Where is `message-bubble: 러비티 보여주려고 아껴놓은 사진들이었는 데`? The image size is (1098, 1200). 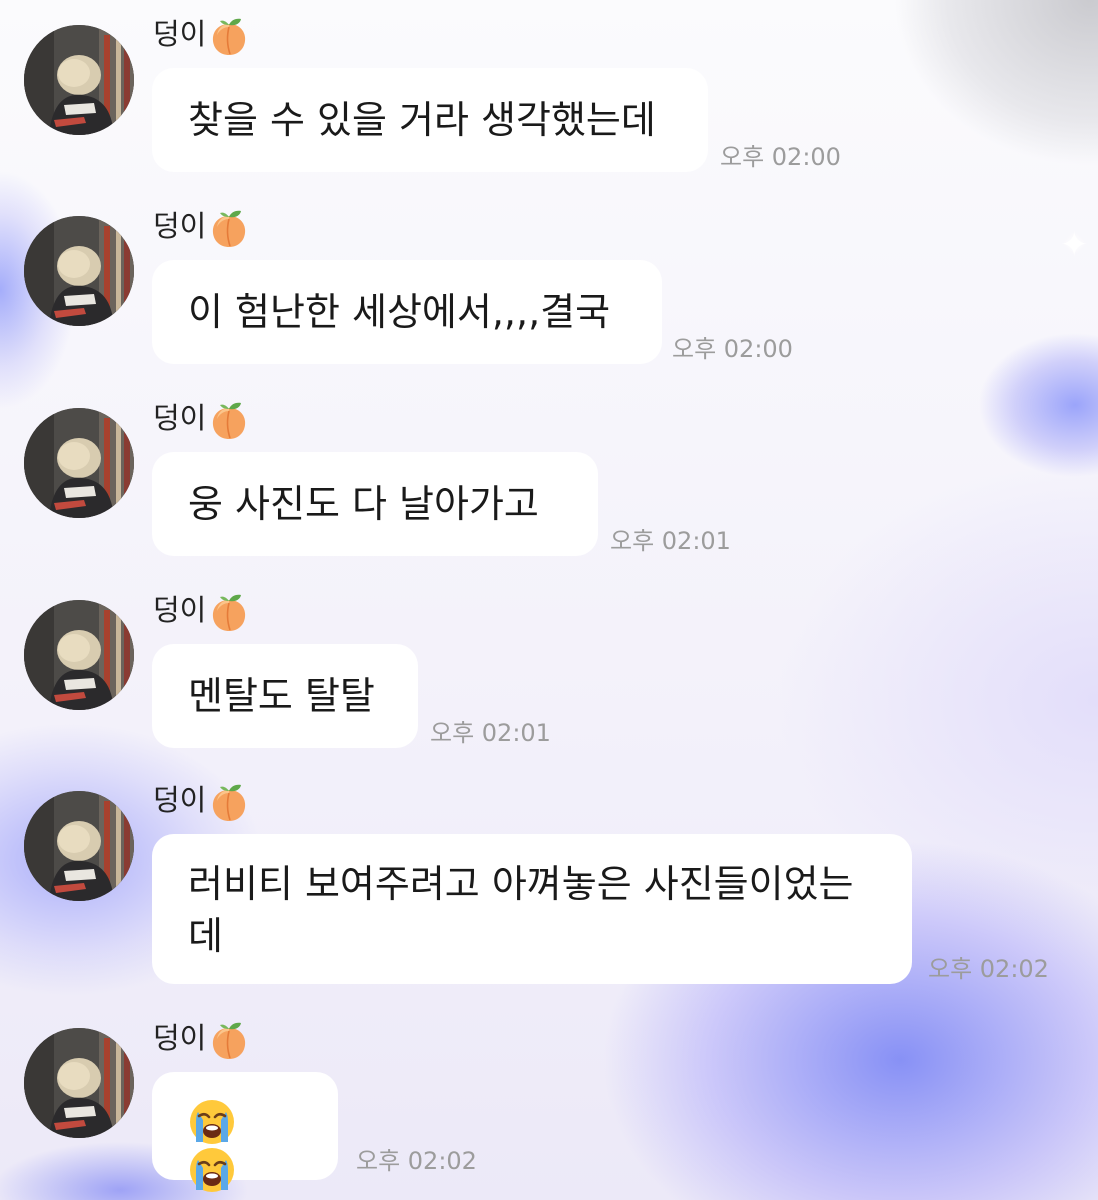
message-bubble: 러비티 보여주려고 아껴놓은 사진들이었는 데 is located at coordinates (532, 909).